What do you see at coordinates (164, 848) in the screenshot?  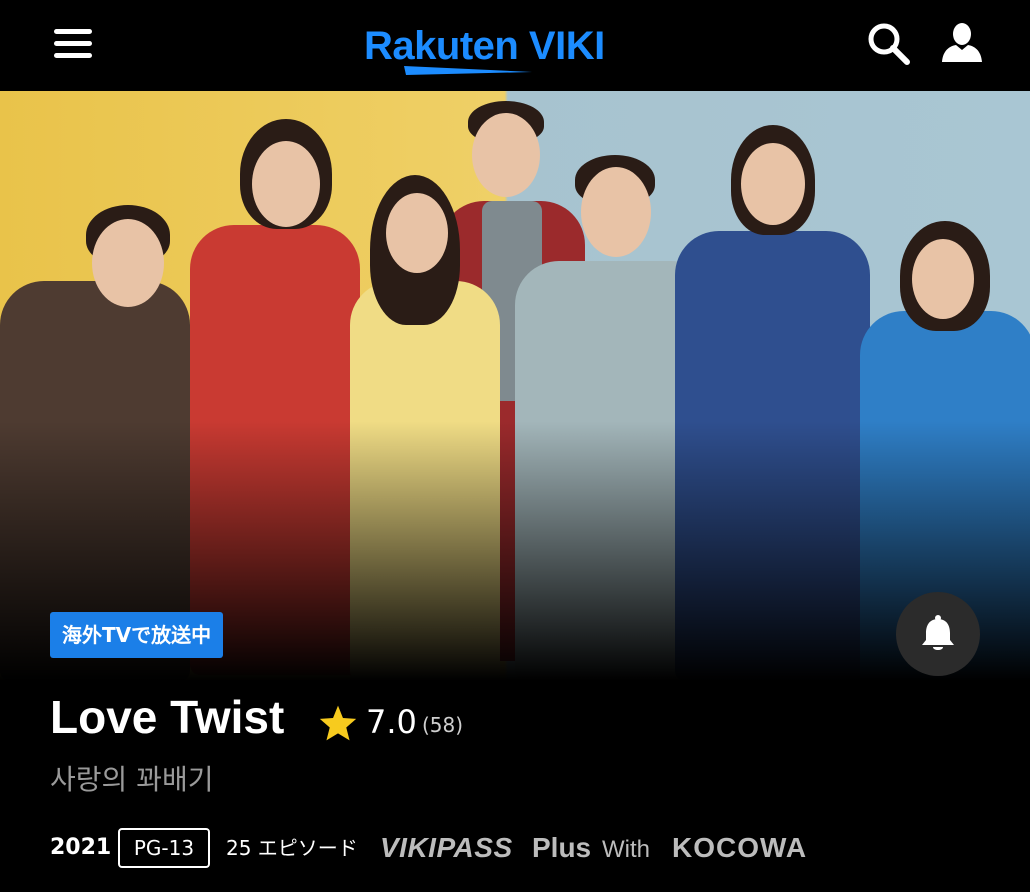 I see `age-rating-badge: PG-13` at bounding box center [164, 848].